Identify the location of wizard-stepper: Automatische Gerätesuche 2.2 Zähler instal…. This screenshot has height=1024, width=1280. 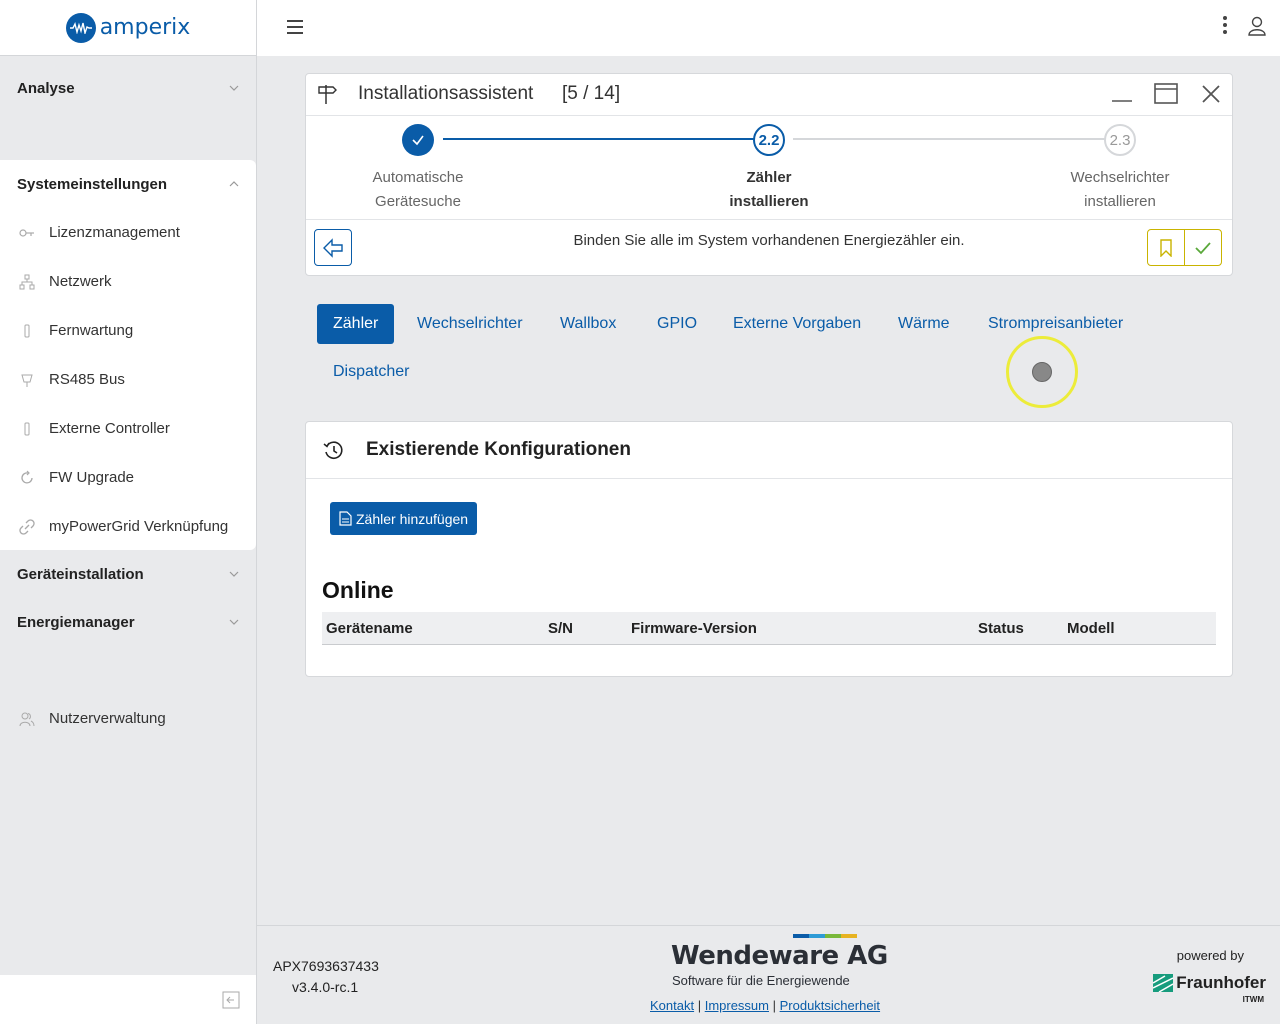
(769, 168).